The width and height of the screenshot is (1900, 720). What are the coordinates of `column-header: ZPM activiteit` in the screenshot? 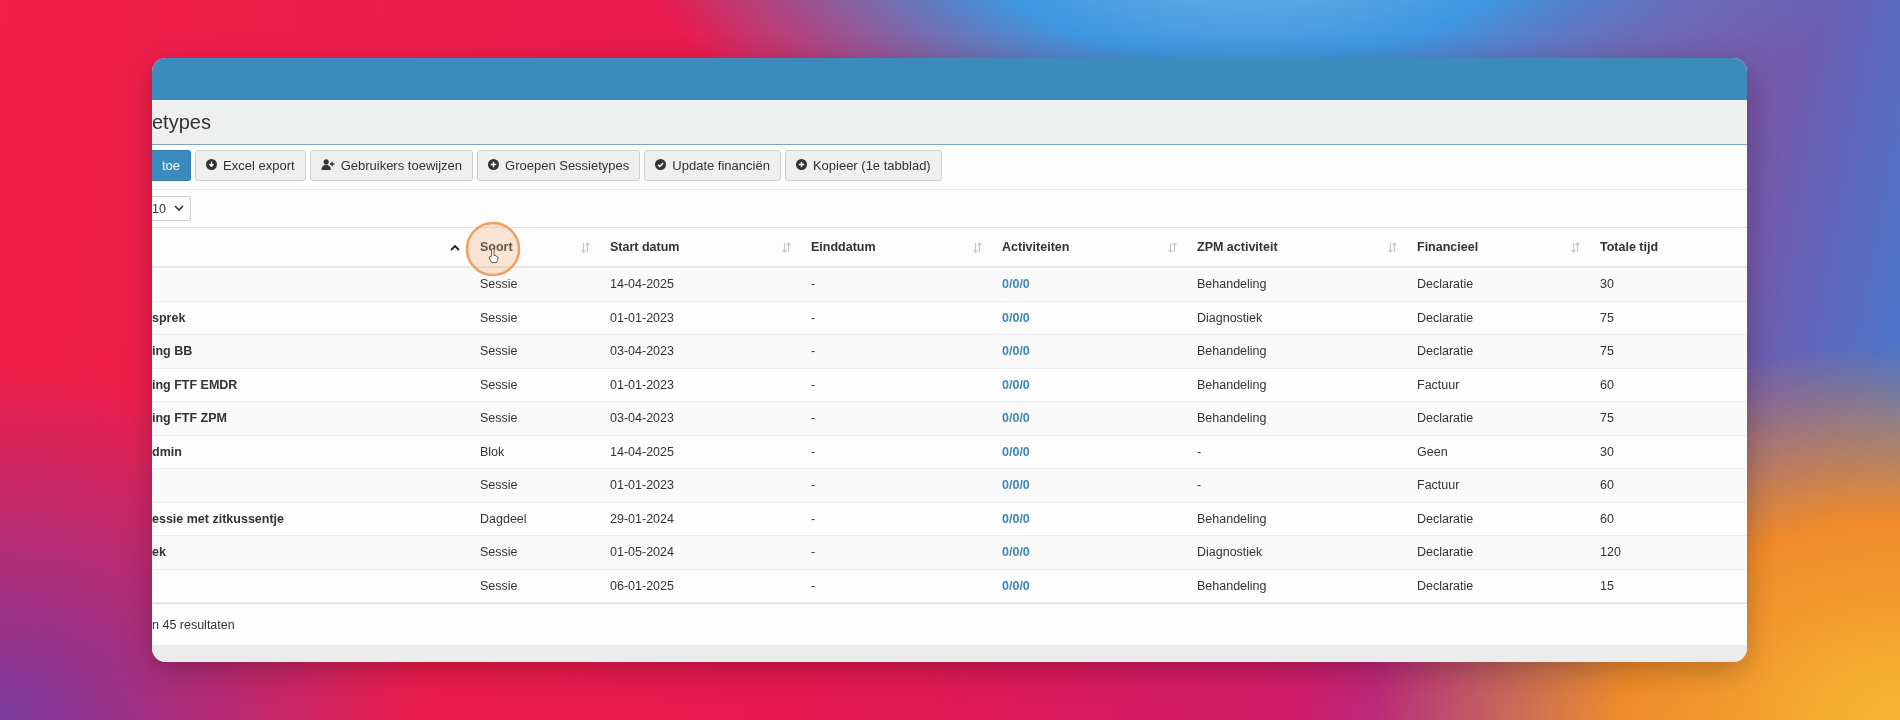 It's located at (1237, 247).